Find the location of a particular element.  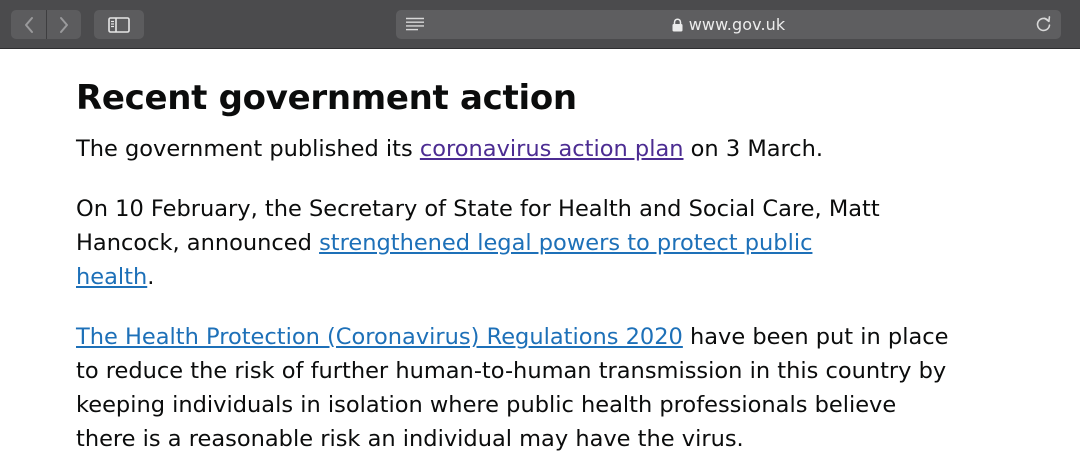

navigation-buttons is located at coordinates (46, 24).